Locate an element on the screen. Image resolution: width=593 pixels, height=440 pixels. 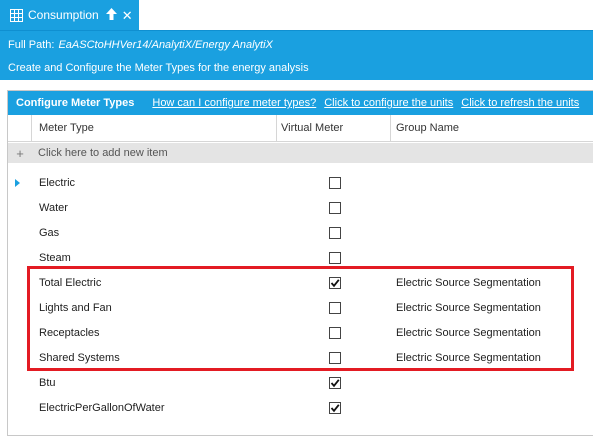
tab-consumption: Consumption ✕ is located at coordinates (69, 15).